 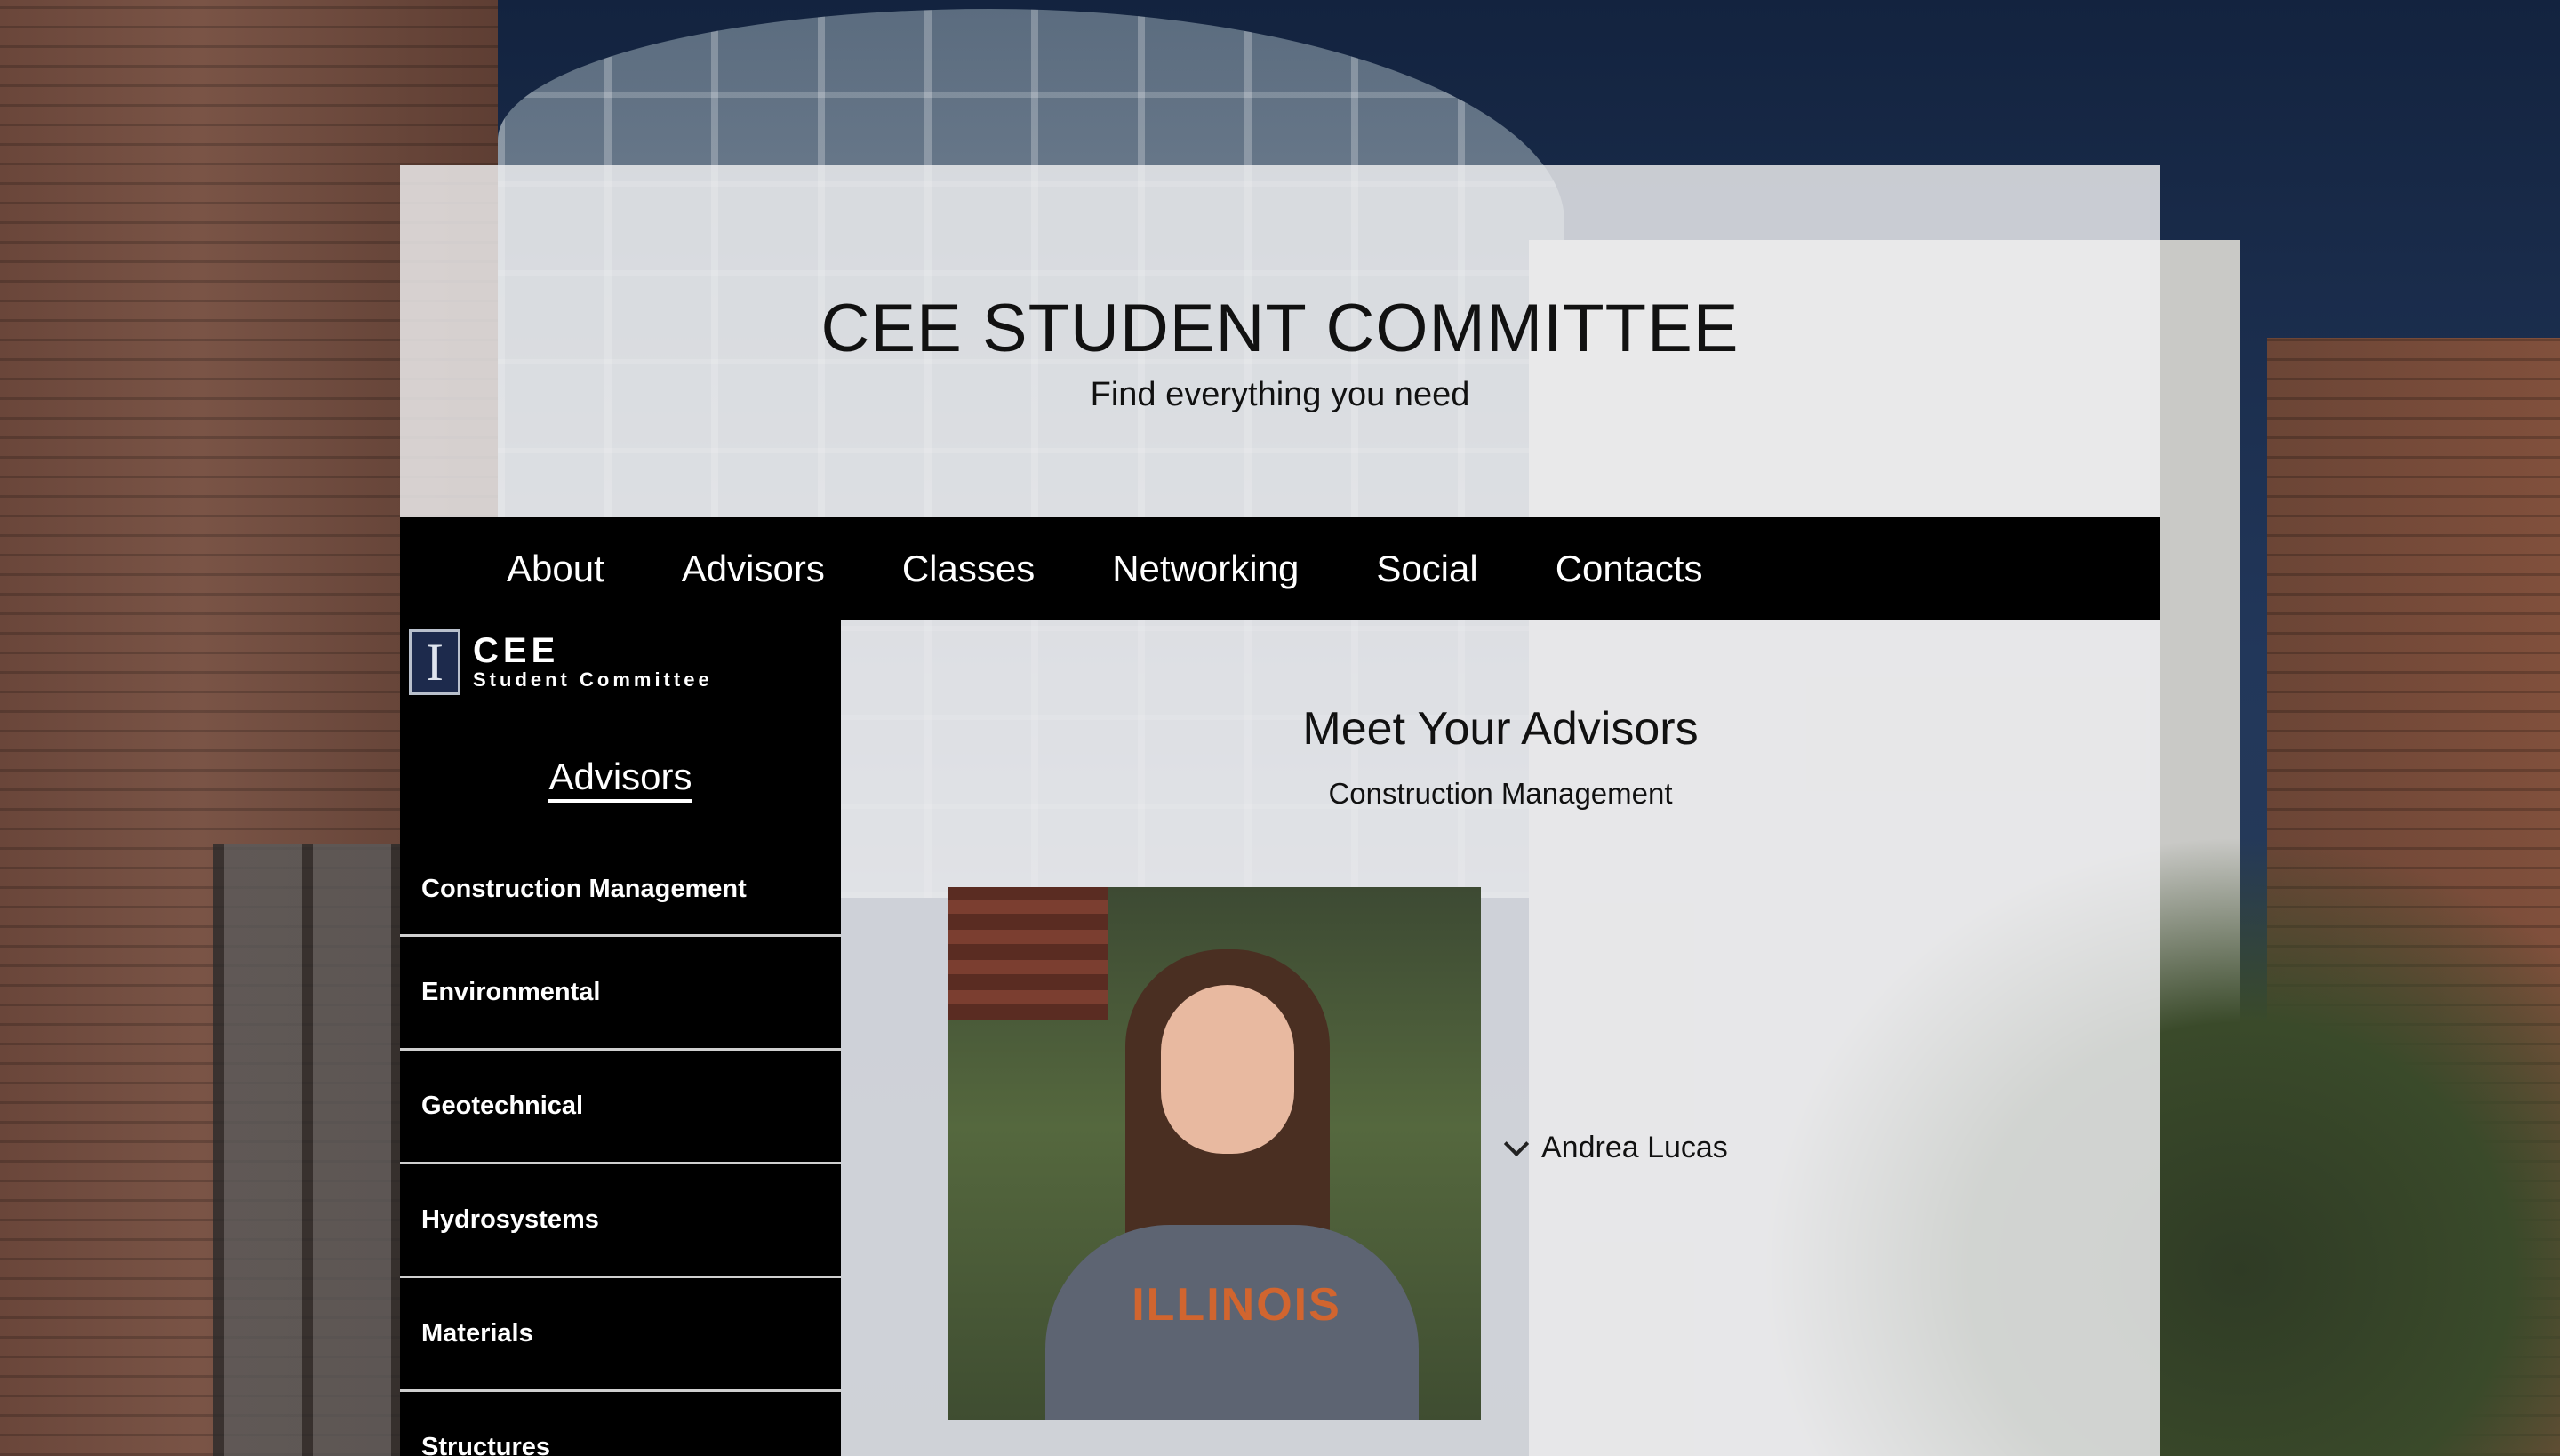 I want to click on nav-classes: Classes, so click(x=968, y=569).